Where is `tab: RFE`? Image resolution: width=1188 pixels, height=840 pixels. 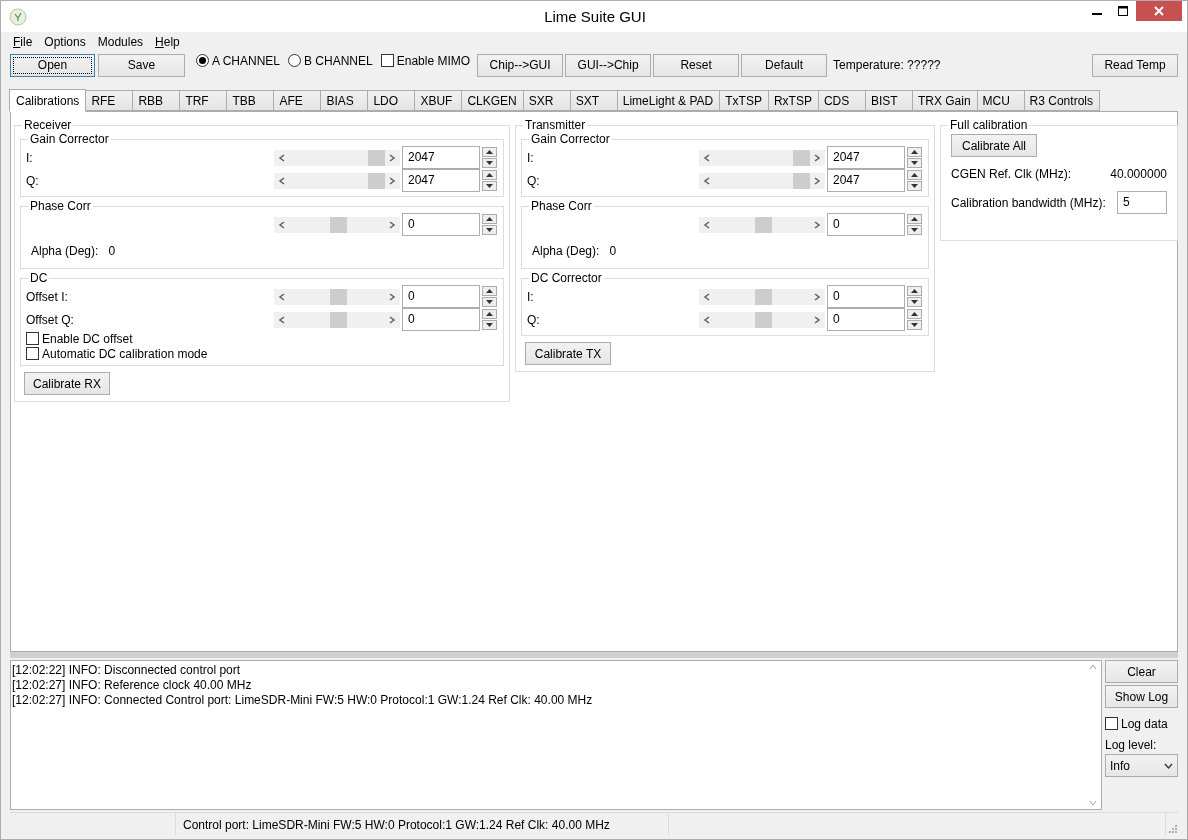 tab: RFE is located at coordinates (109, 100).